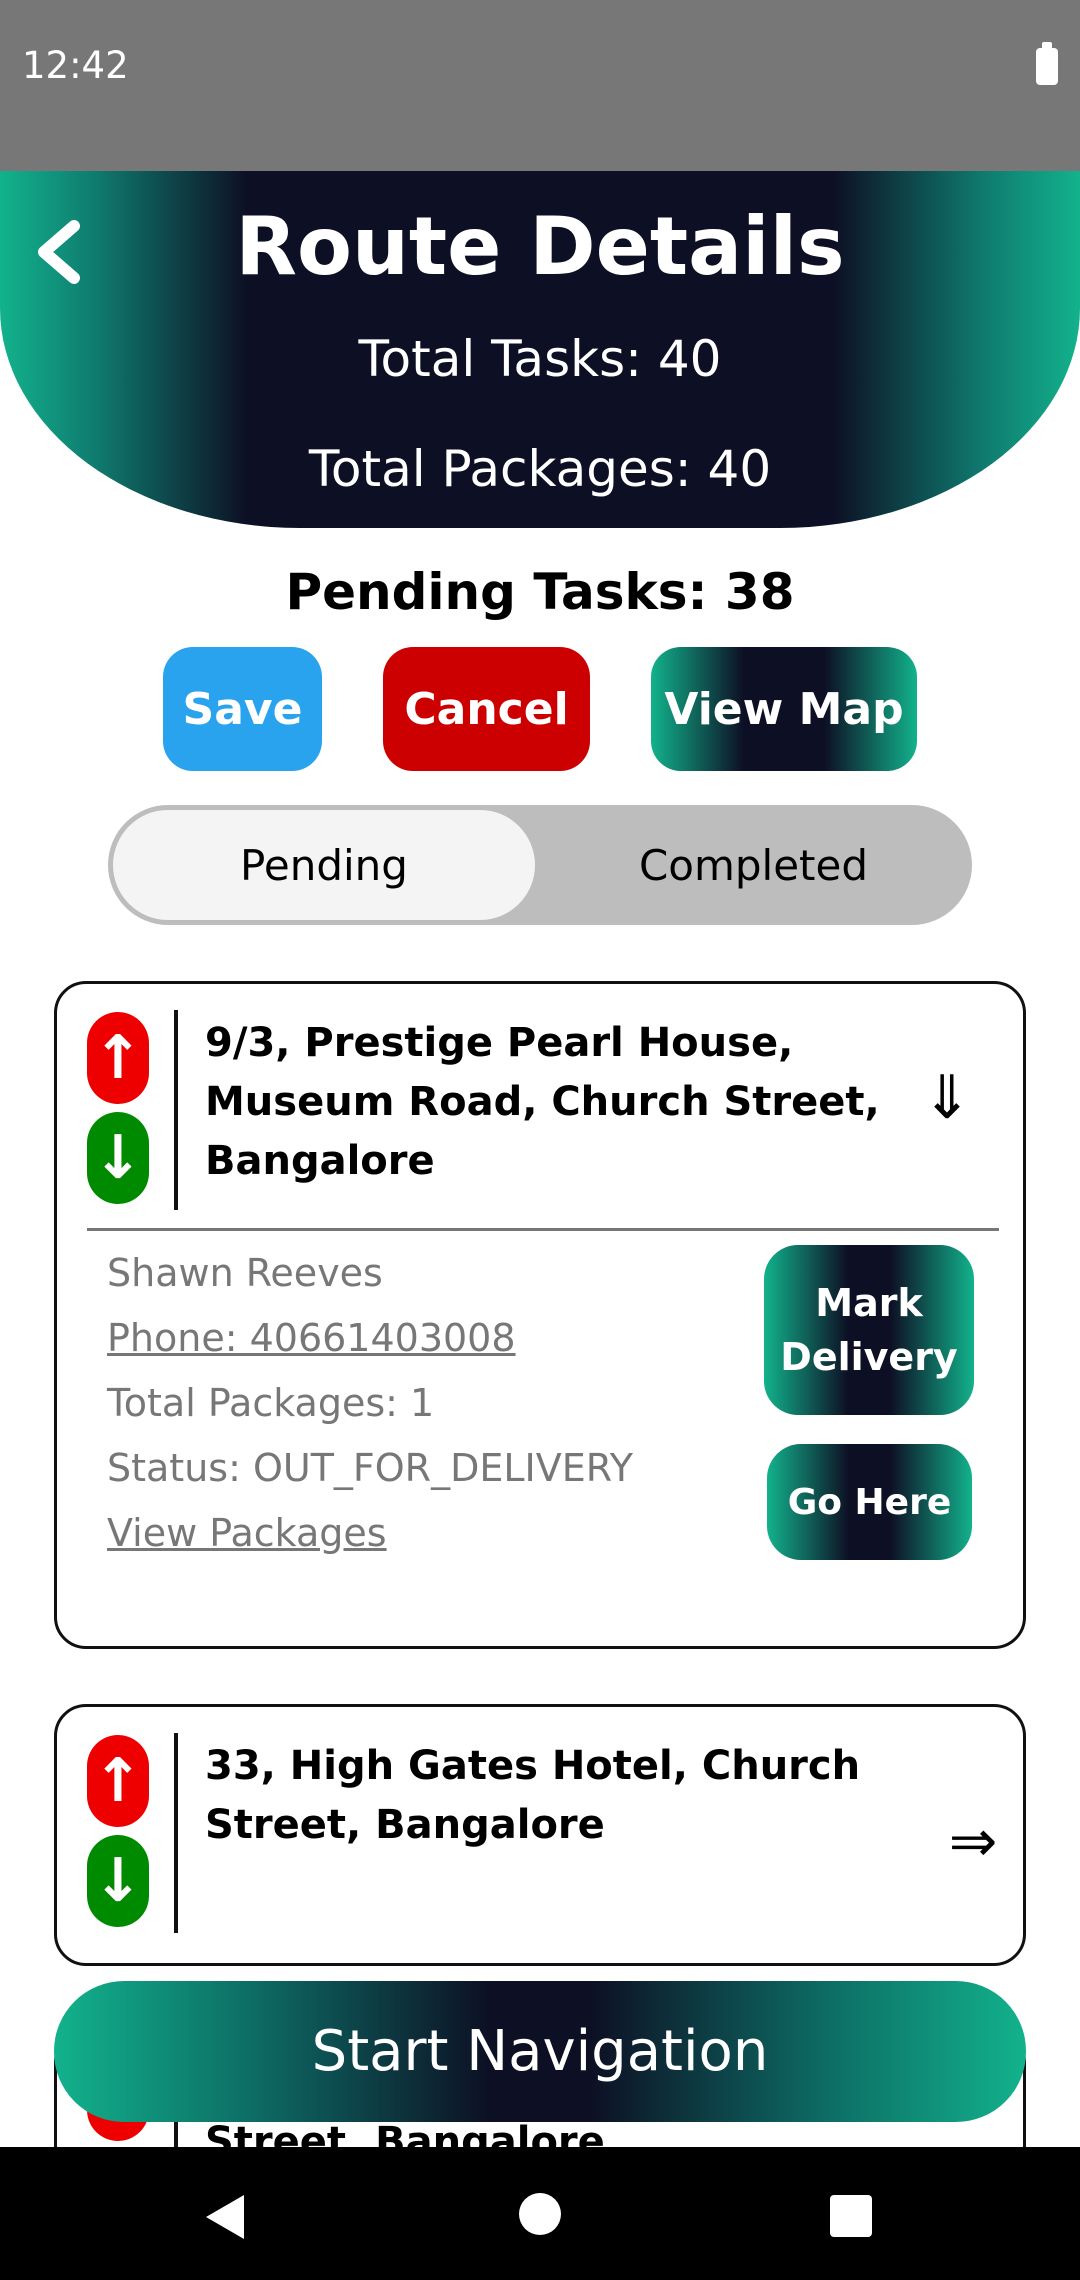  I want to click on cancel-button: Cancel, so click(486, 709).